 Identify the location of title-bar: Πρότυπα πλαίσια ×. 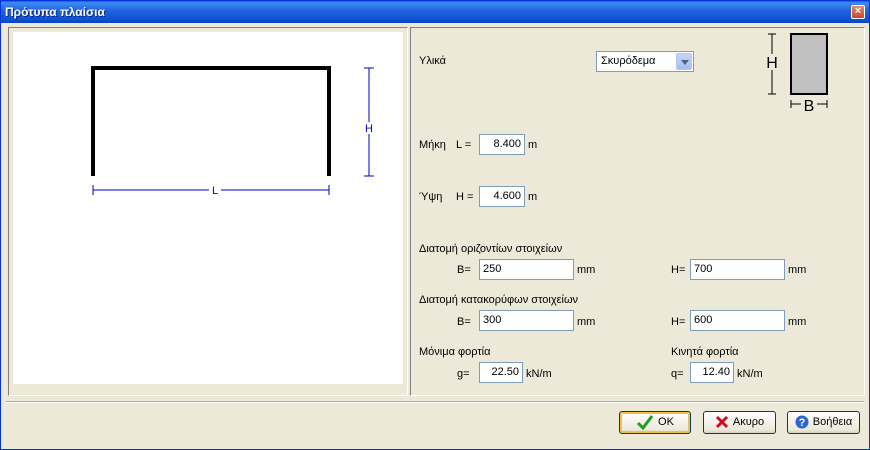
(435, 12).